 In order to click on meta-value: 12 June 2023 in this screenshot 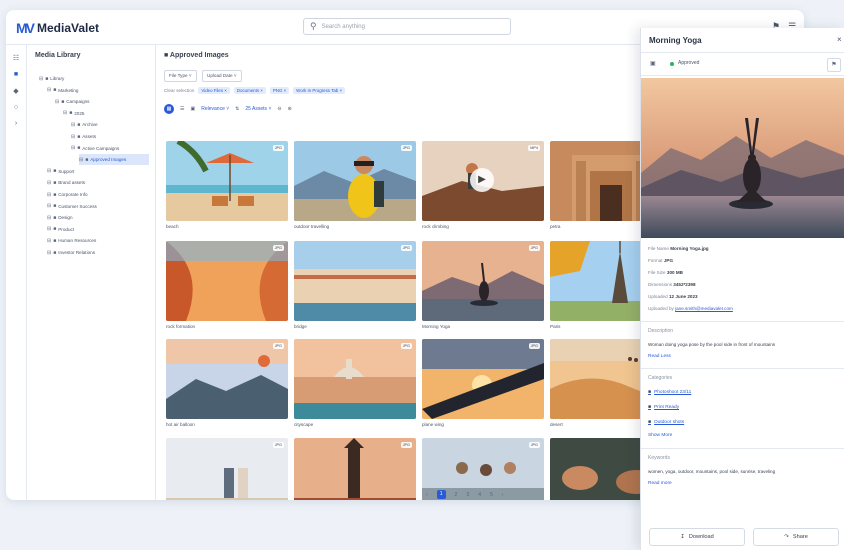, I will do `click(683, 296)`.